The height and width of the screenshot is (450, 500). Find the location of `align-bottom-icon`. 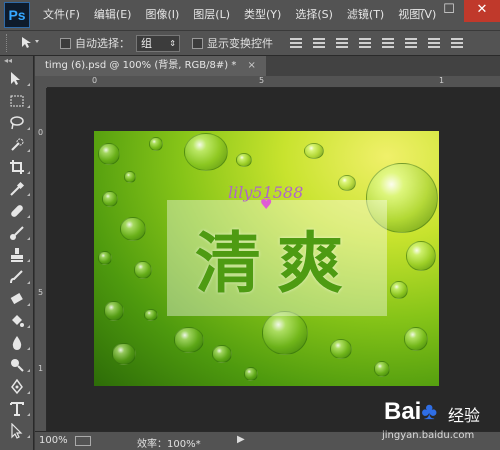

align-bottom-icon is located at coordinates (342, 43).